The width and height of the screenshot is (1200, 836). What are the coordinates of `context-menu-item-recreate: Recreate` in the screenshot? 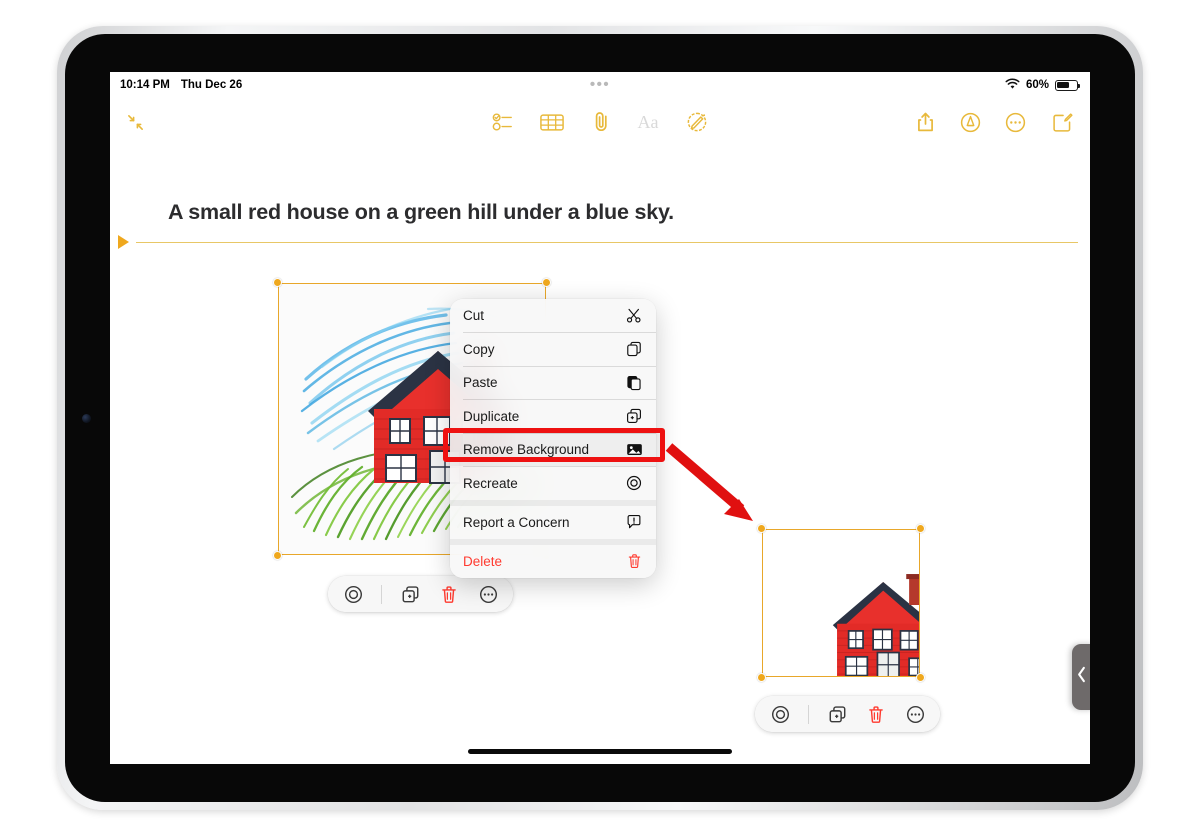 It's located at (553, 483).